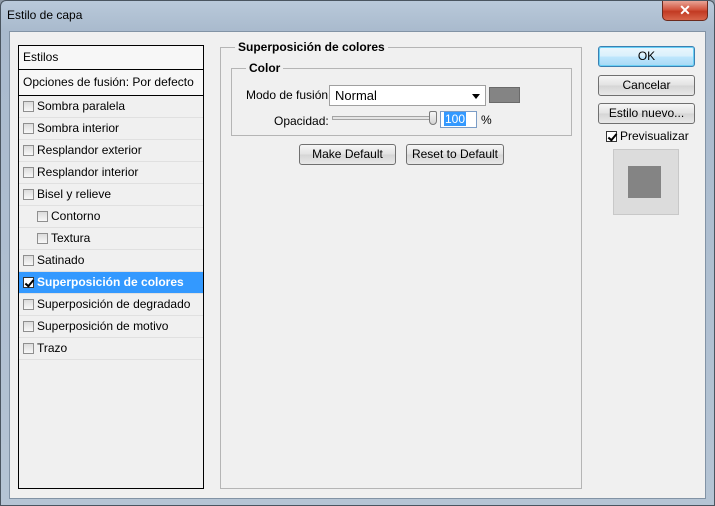 The width and height of the screenshot is (715, 506). What do you see at coordinates (486, 120) in the screenshot?
I see `opacity-unit: %` at bounding box center [486, 120].